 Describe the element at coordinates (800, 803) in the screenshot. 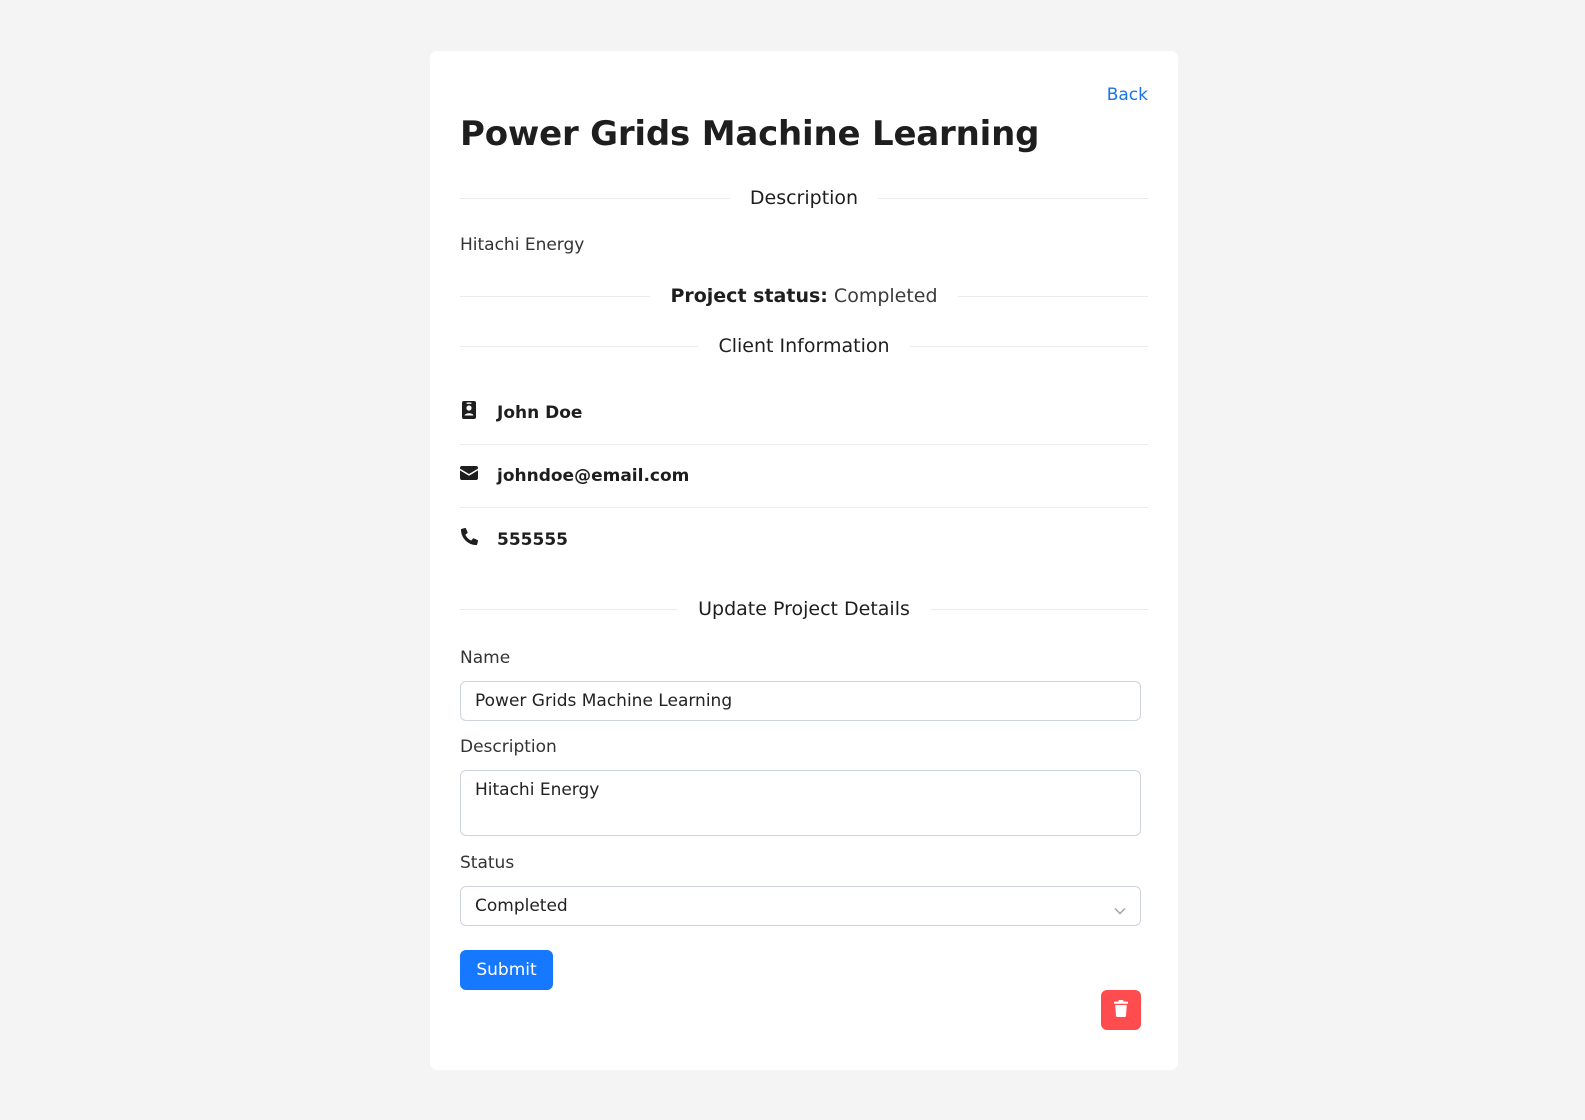

I see `description-textarea: Hitachi Energy` at that location.